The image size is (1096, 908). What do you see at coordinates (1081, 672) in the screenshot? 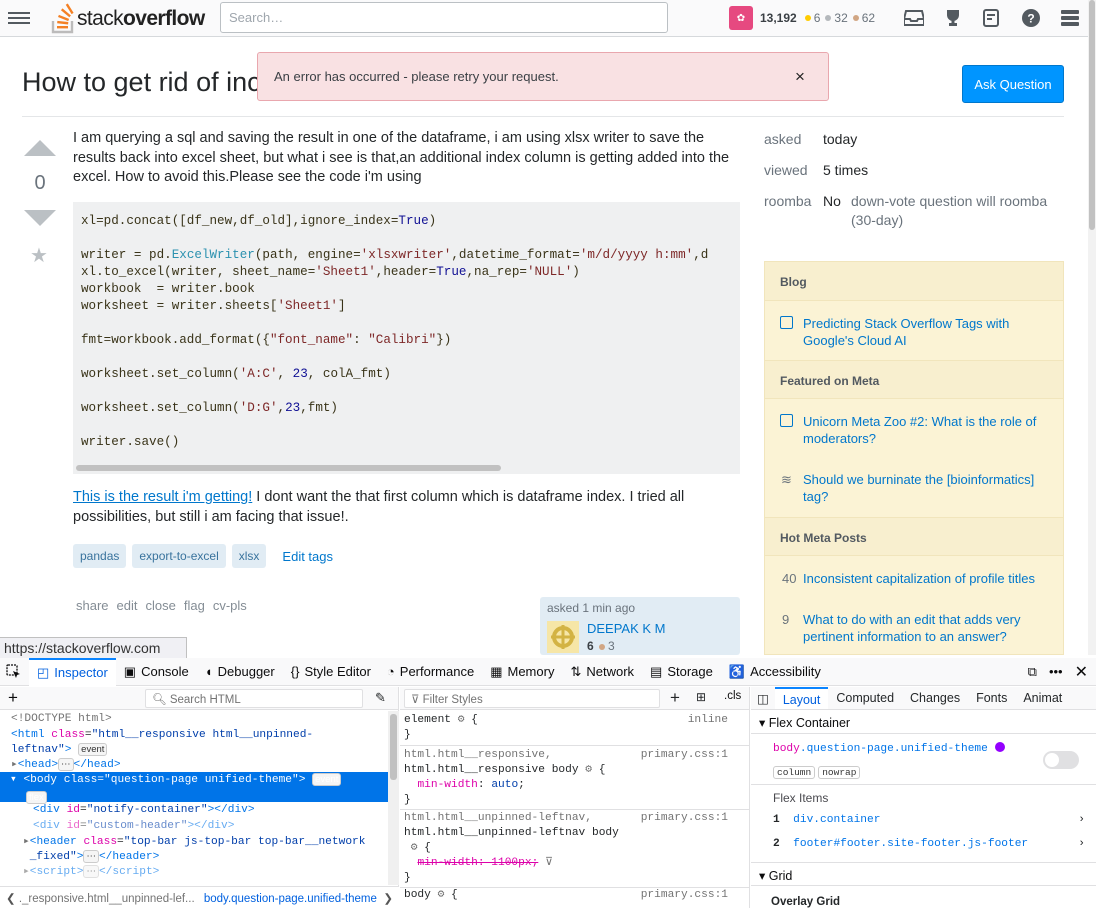
I see `close-devtools-icon: ✕` at bounding box center [1081, 672].